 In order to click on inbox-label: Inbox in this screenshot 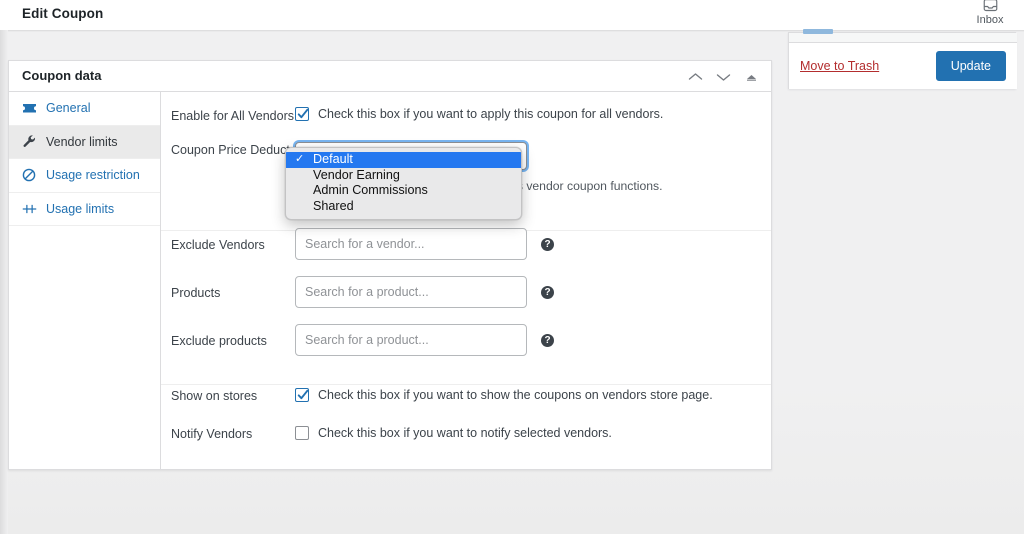, I will do `click(990, 20)`.